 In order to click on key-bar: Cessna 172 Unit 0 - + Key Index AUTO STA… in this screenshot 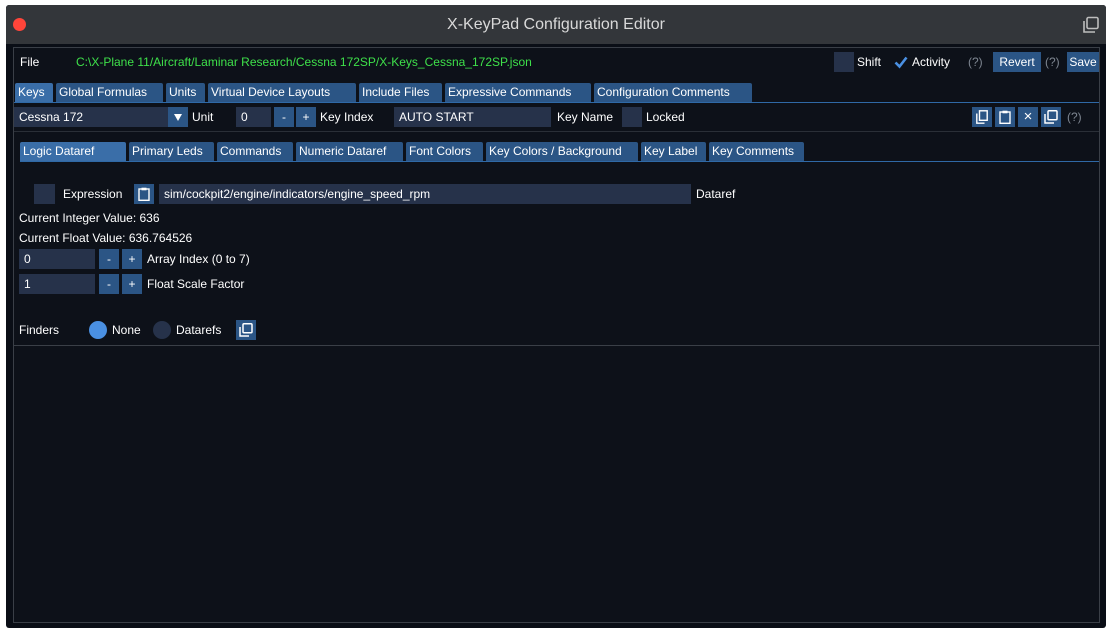, I will do `click(556, 117)`.